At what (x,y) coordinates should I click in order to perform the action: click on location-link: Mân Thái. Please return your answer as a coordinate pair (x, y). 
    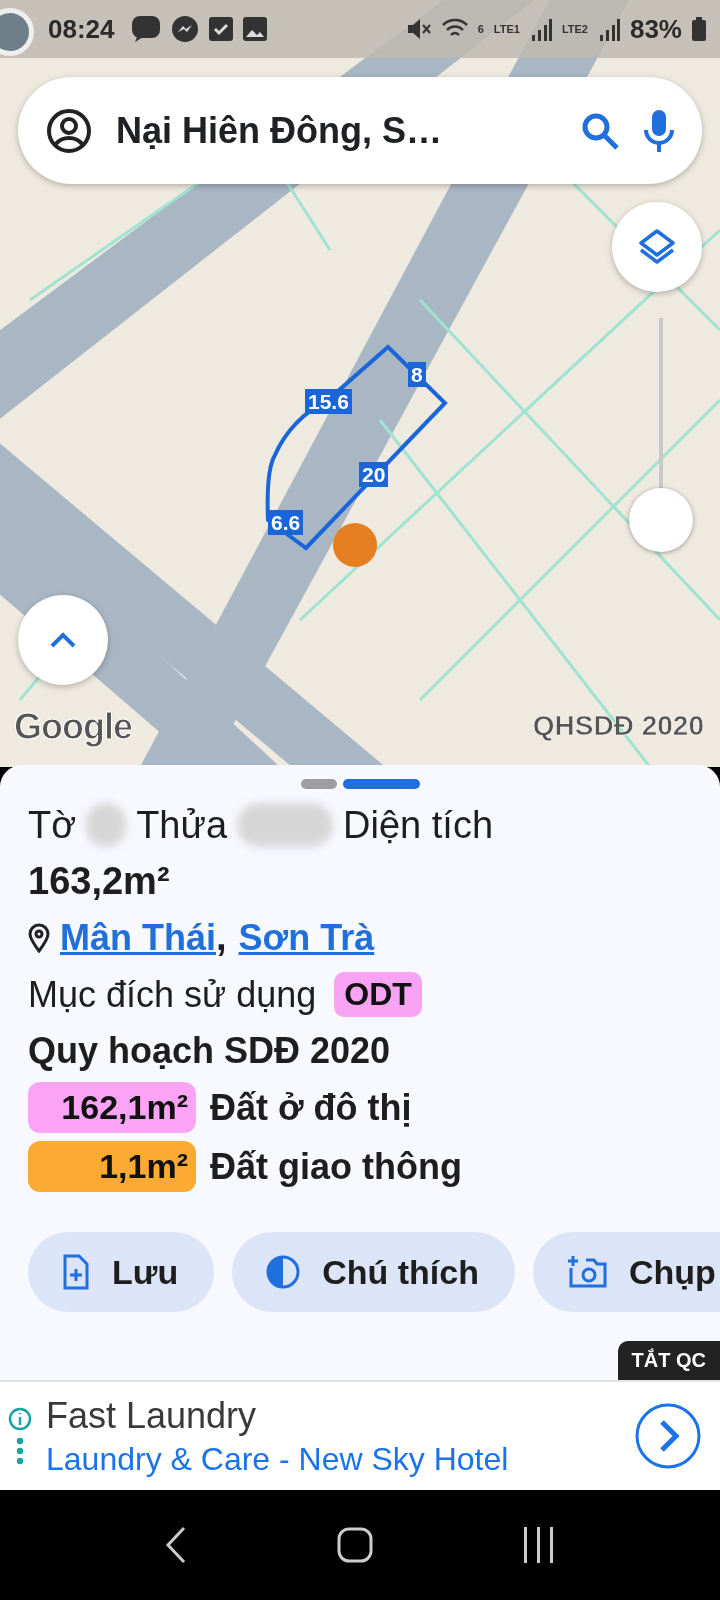
    Looking at the image, I should click on (138, 938).